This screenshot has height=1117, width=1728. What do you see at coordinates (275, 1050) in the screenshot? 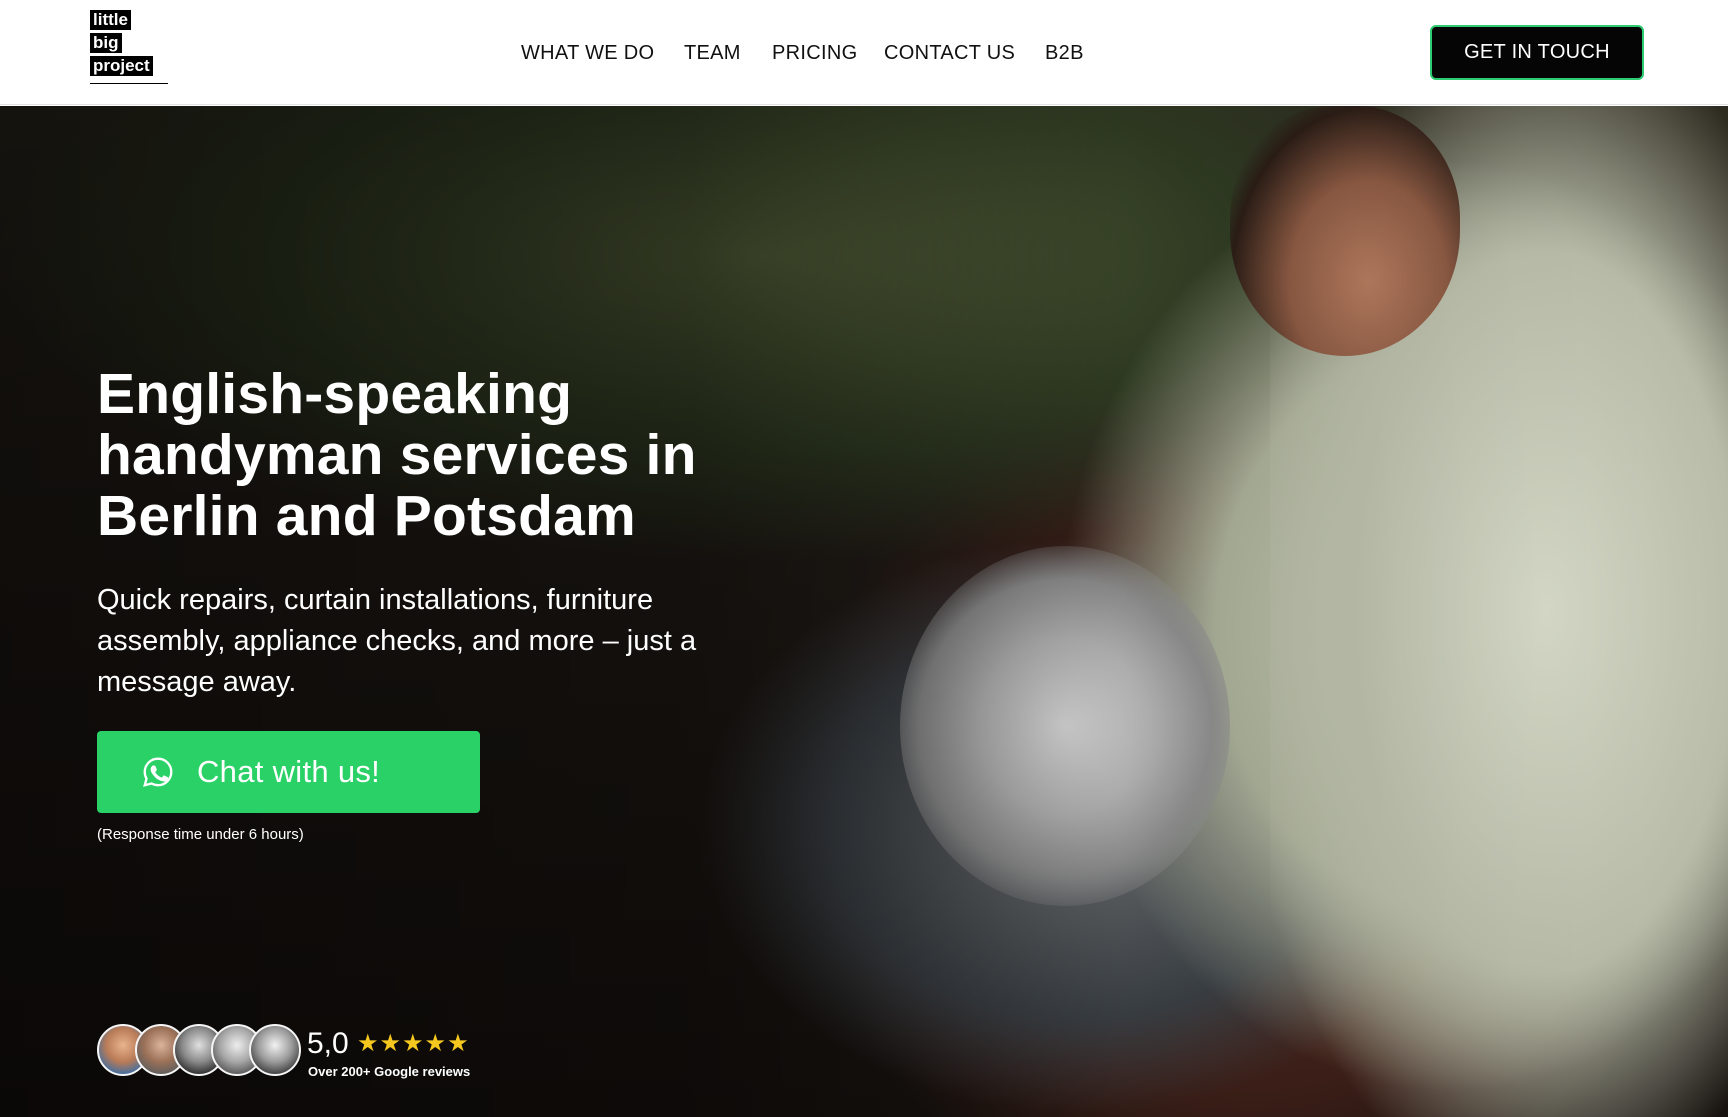
I see `avatar` at bounding box center [275, 1050].